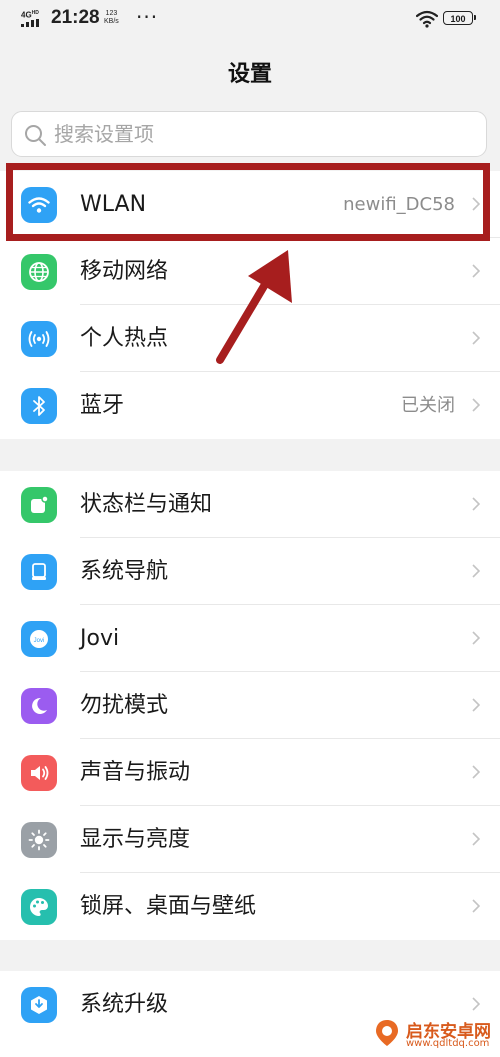  What do you see at coordinates (250, 839) in the screenshot?
I see `settings-row-display-brightness: 显示与亮度` at bounding box center [250, 839].